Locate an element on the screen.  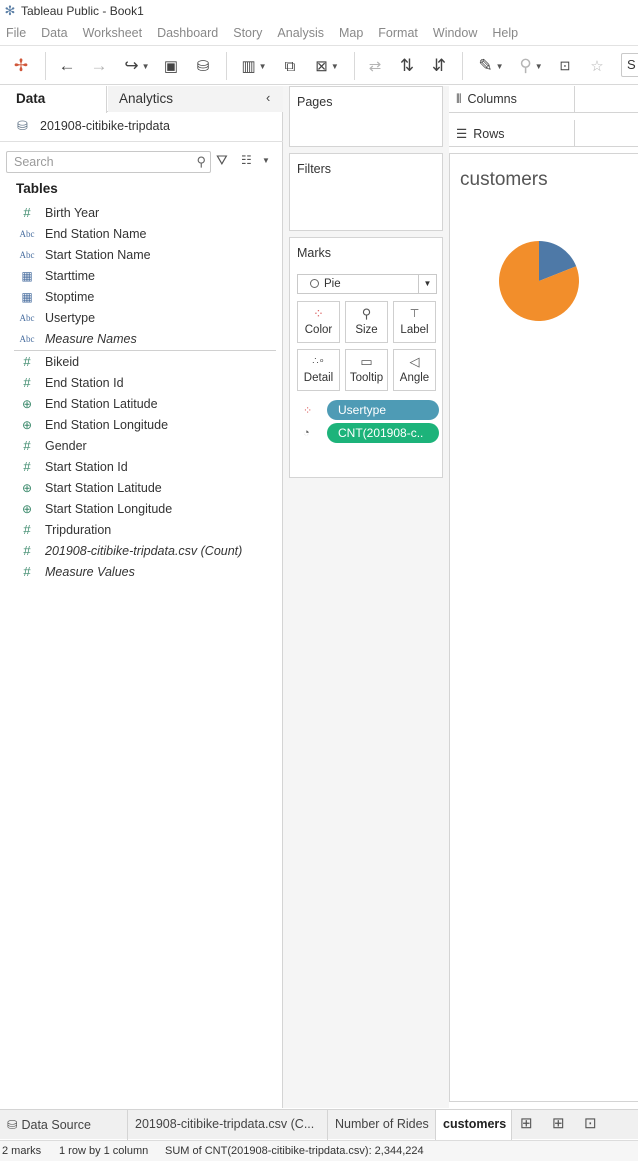
rows-shelf: ☰ Rows is located at coordinates (543, 133).